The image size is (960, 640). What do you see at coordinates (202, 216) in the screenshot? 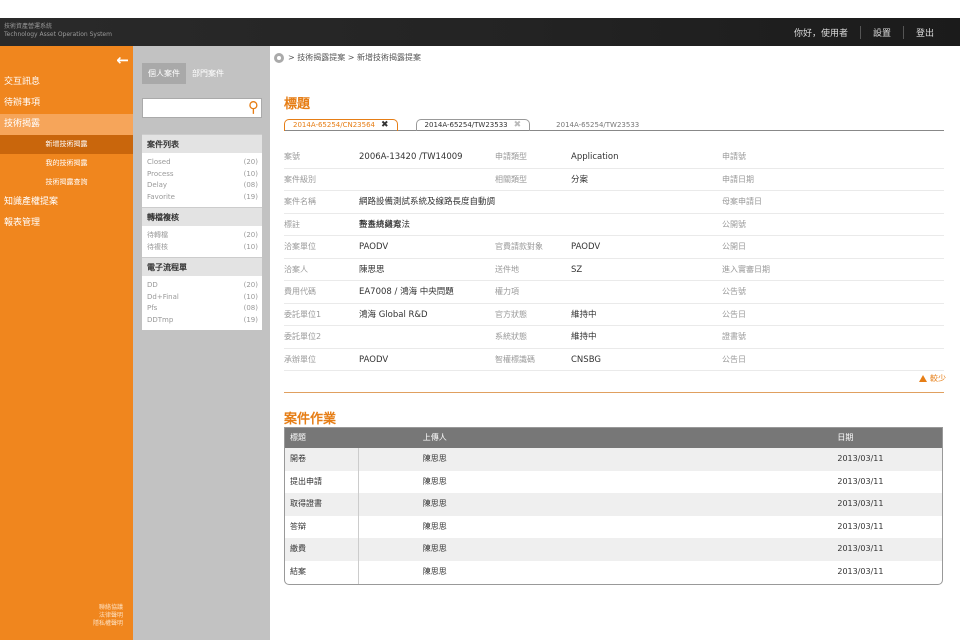
I see `group-header-transfer-review: 轉檔複核` at bounding box center [202, 216].